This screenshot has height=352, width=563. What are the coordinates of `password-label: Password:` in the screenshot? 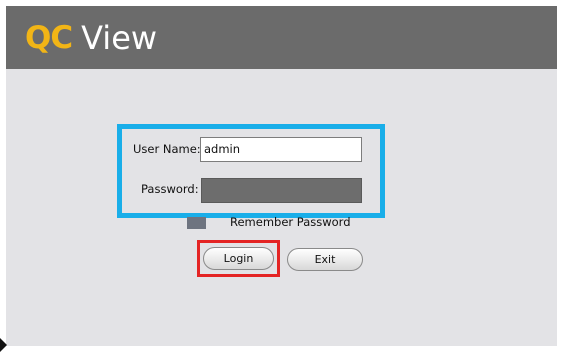 It's located at (170, 189).